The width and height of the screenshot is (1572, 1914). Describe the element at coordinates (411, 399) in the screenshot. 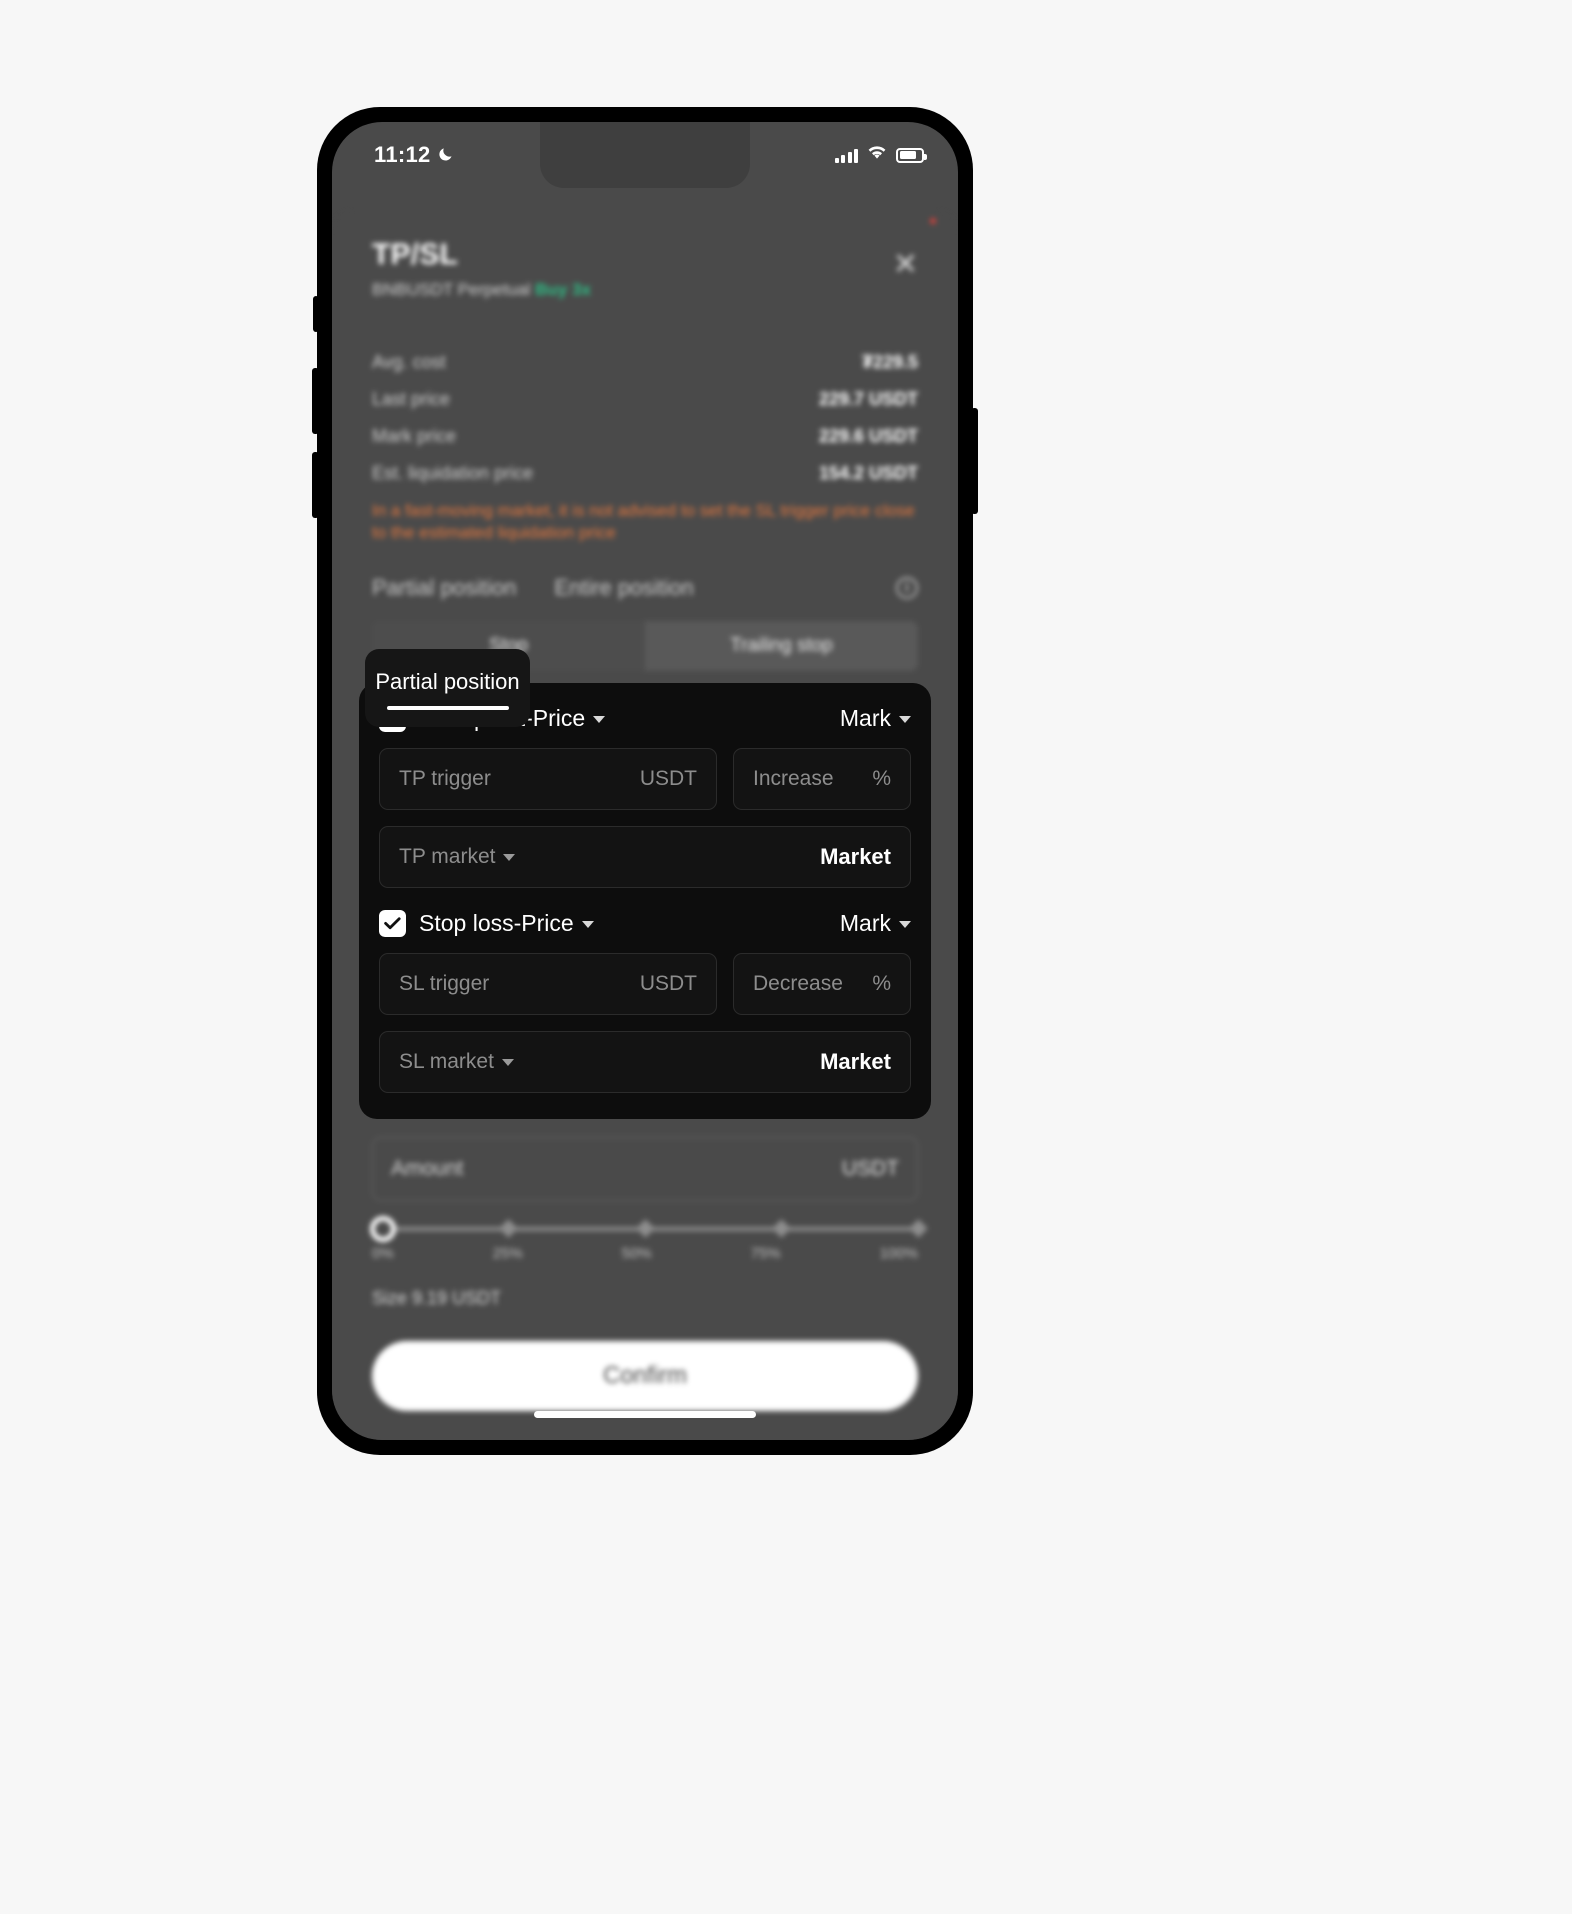

I see `info-label: Last price` at that location.